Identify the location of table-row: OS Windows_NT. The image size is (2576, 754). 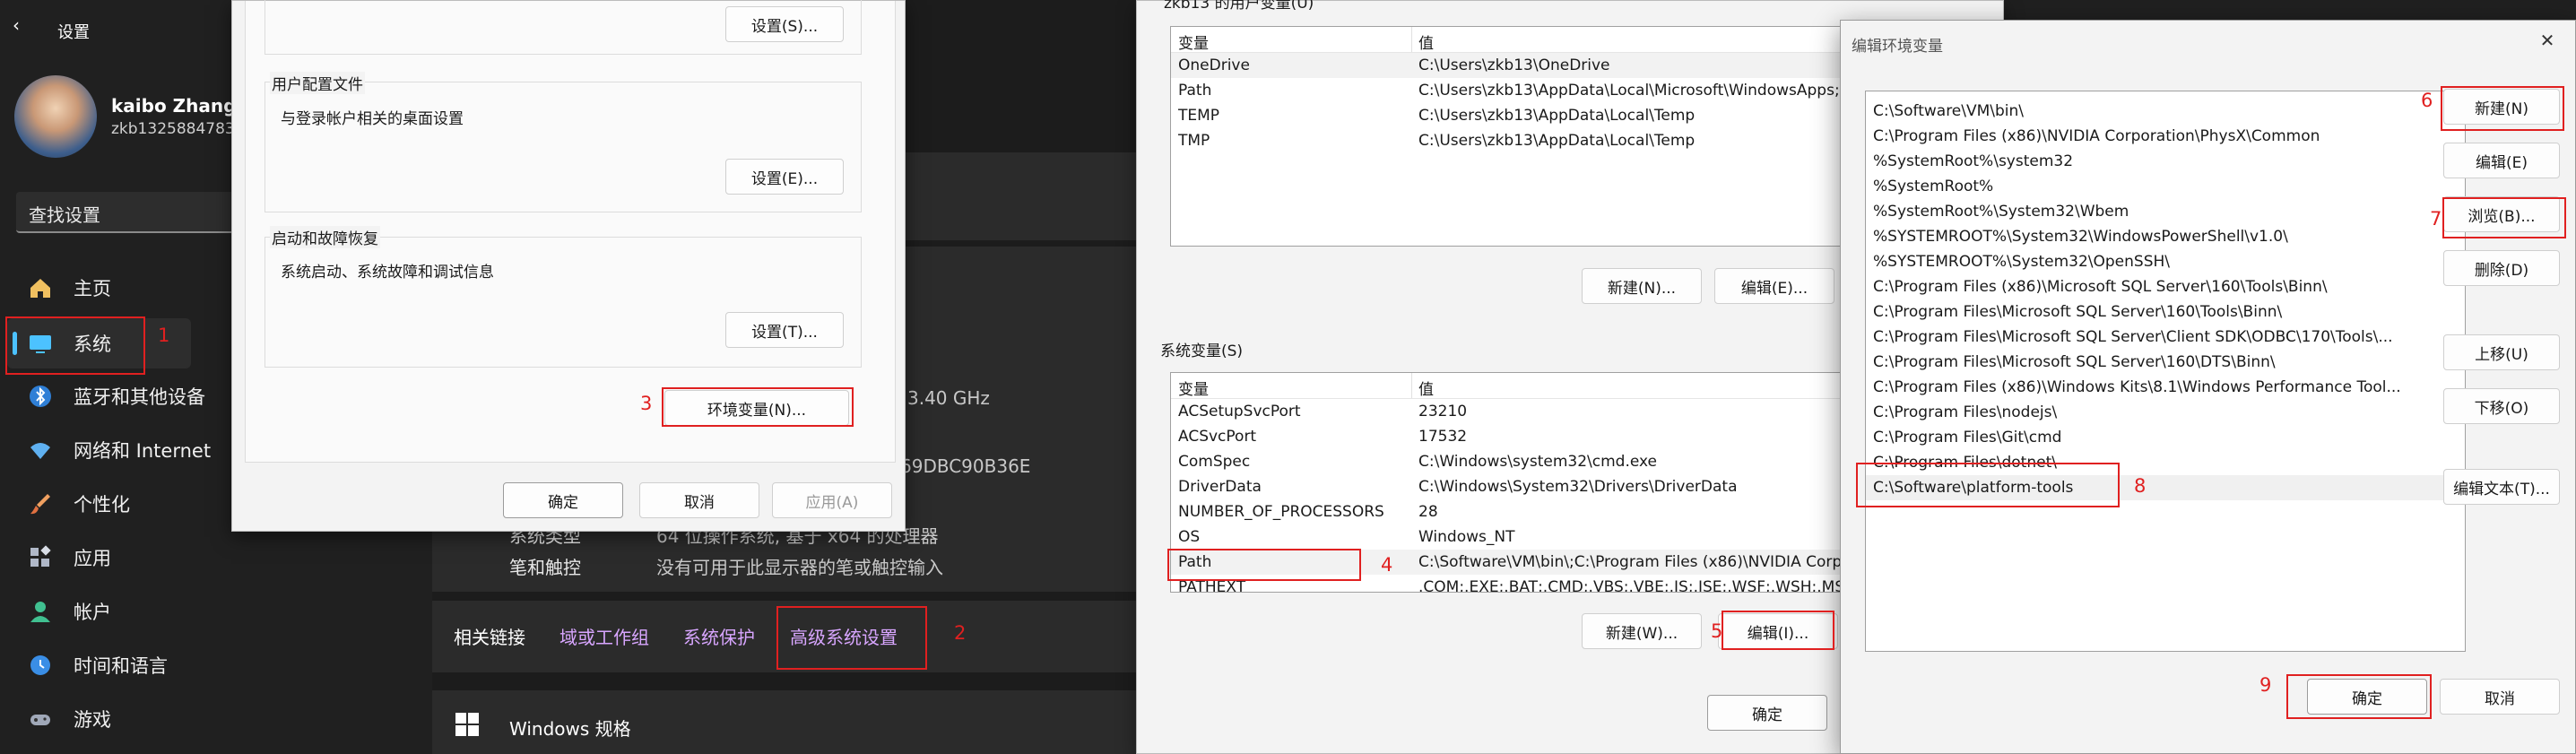
(1506, 537).